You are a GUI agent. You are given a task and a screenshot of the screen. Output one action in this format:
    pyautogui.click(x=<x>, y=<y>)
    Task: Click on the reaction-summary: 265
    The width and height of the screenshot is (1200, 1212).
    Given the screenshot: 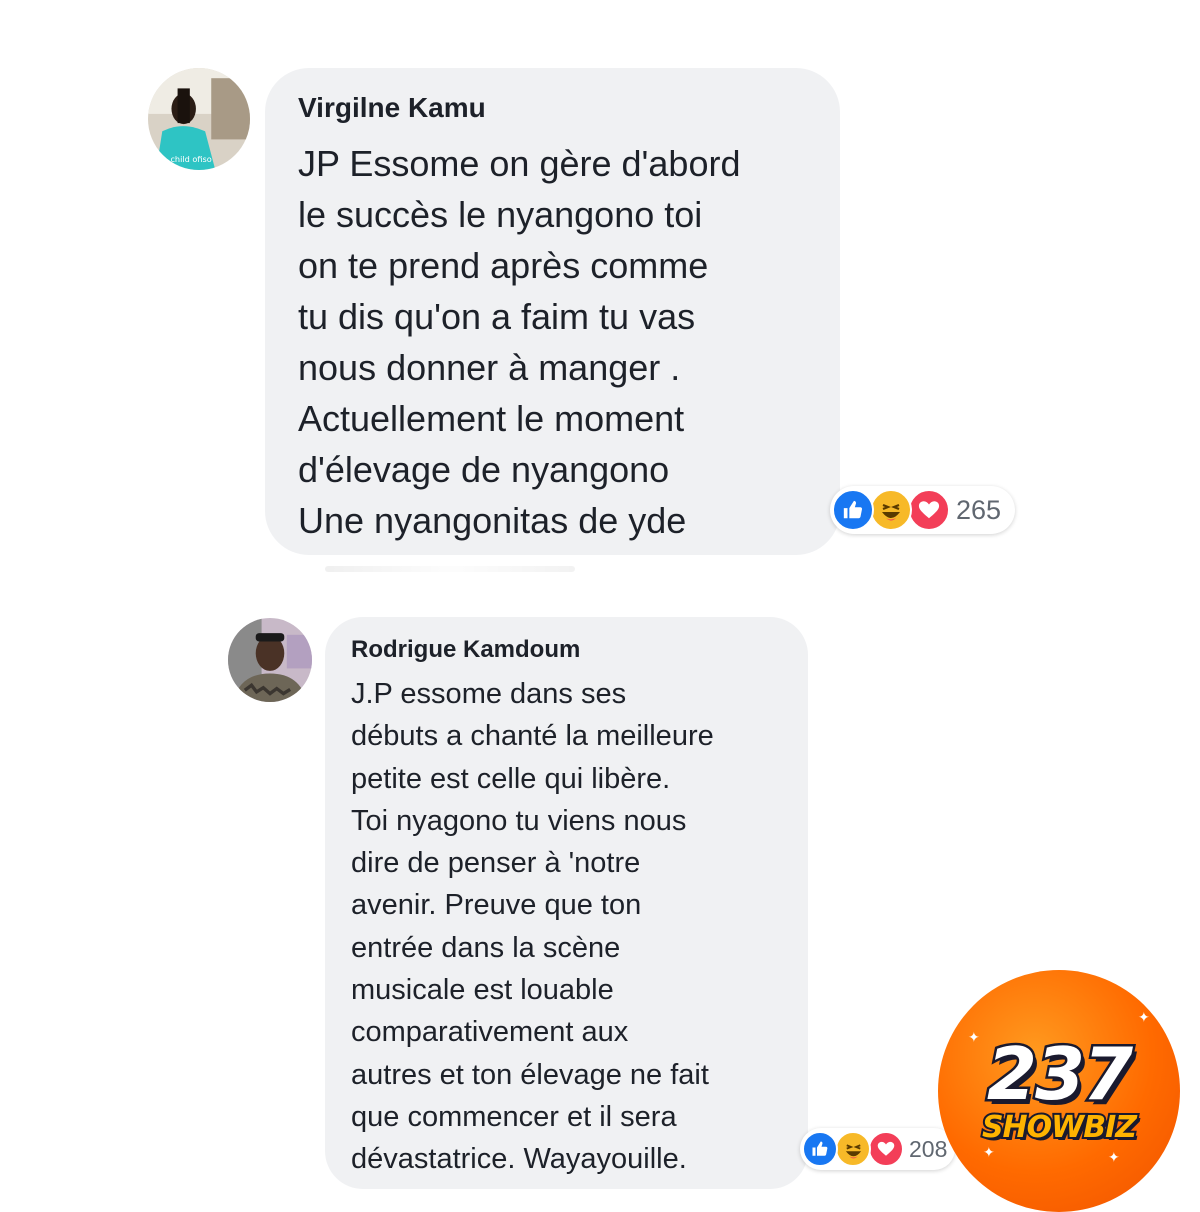 What is the action you would take?
    pyautogui.click(x=923, y=510)
    